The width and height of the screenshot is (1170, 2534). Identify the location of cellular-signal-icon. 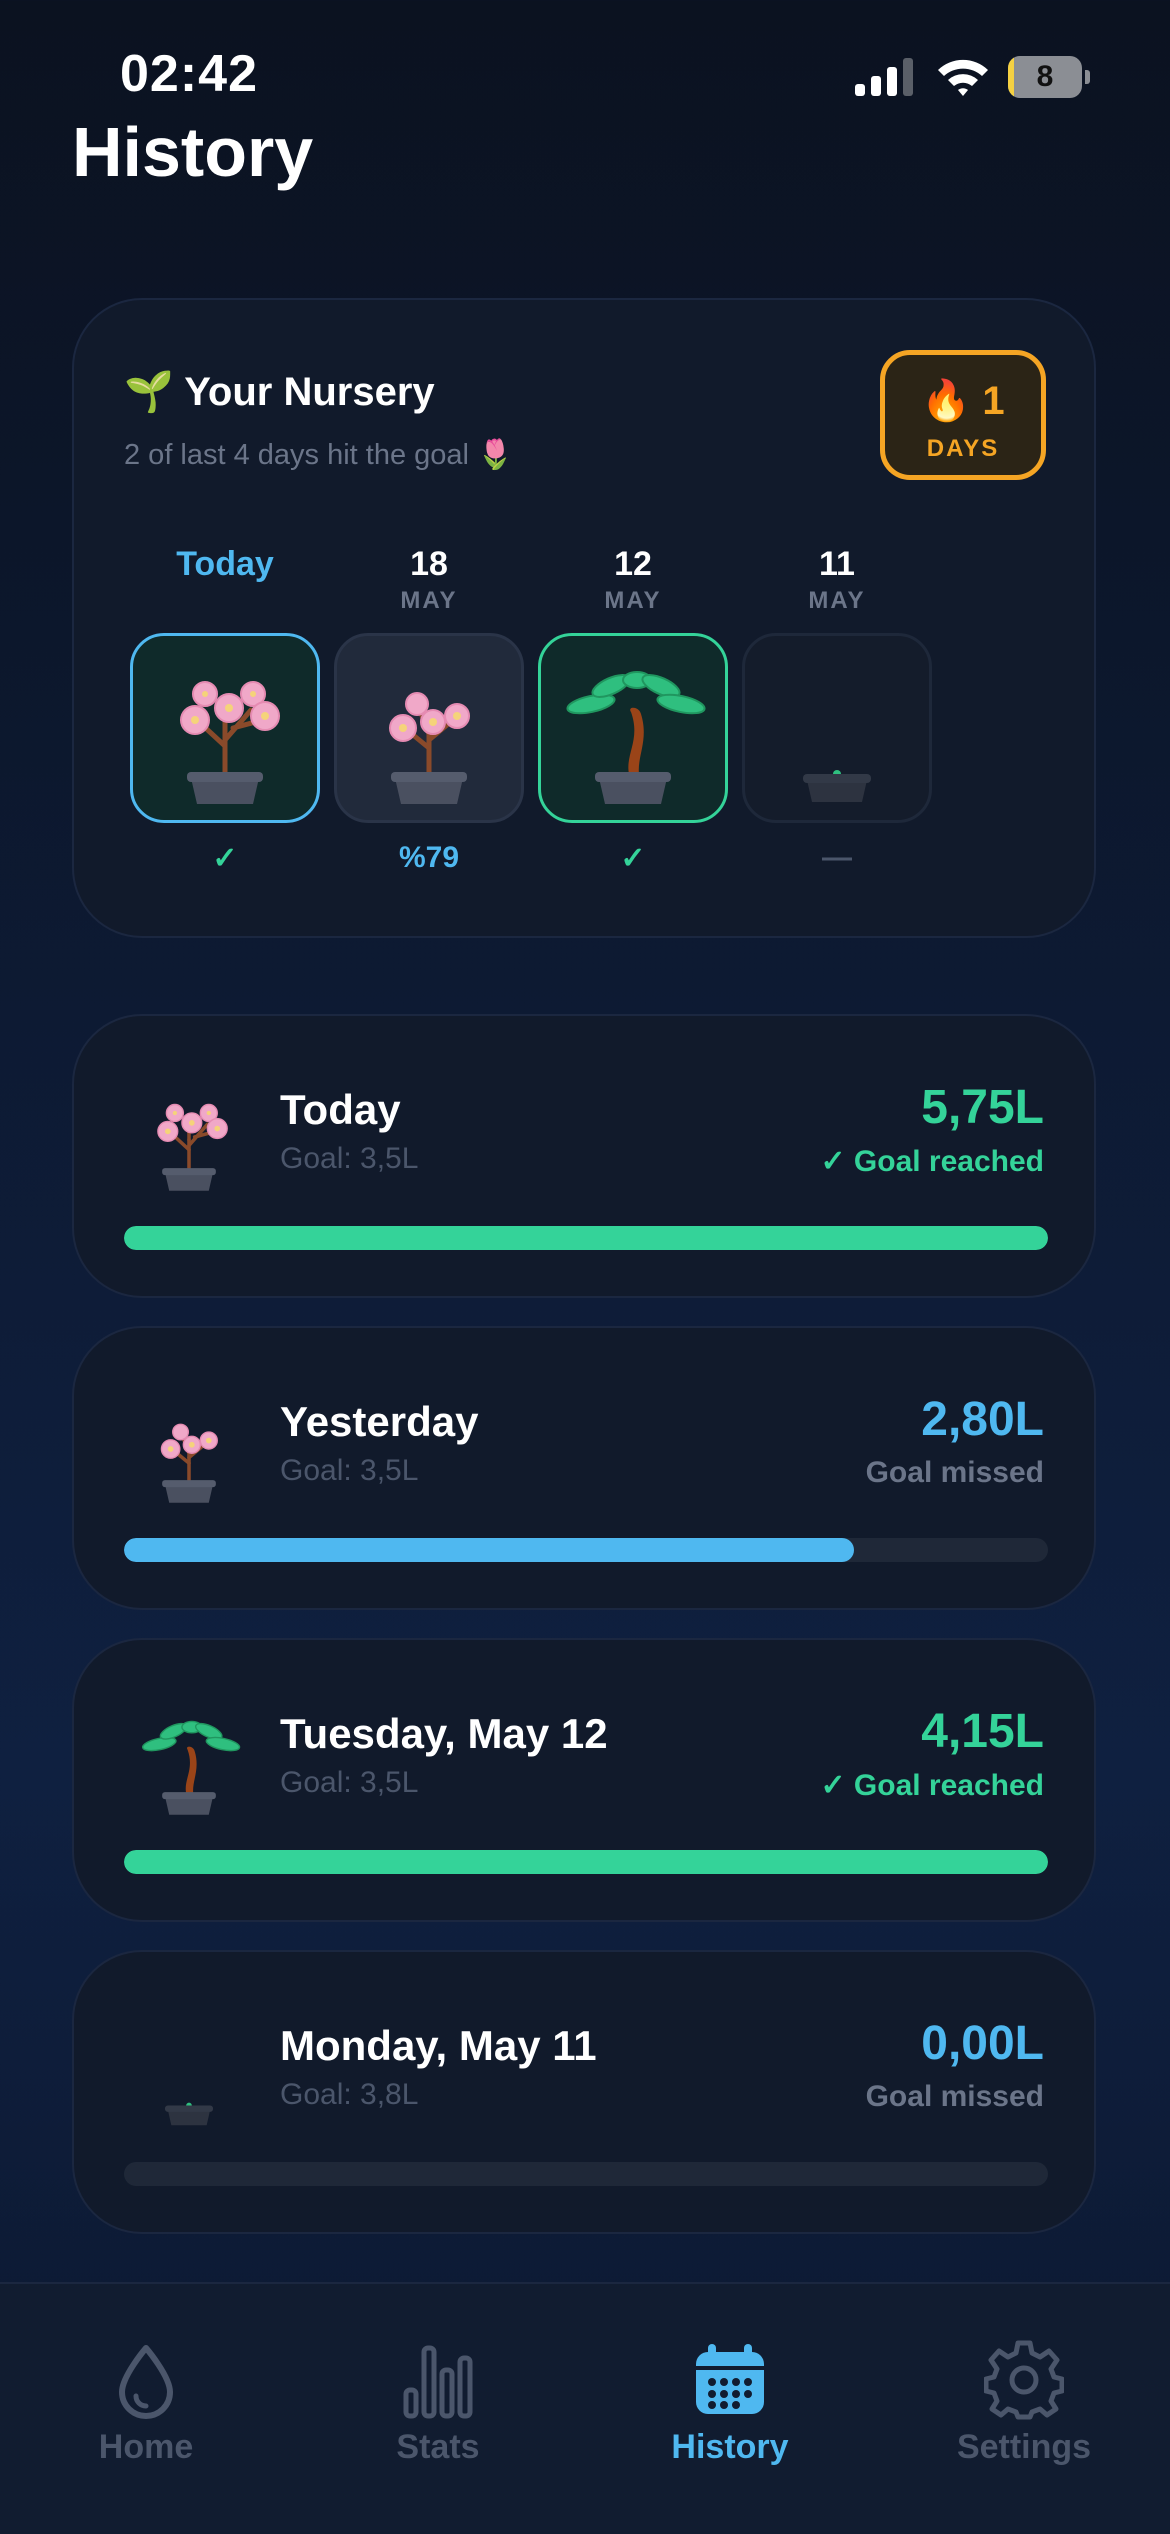
(884, 77).